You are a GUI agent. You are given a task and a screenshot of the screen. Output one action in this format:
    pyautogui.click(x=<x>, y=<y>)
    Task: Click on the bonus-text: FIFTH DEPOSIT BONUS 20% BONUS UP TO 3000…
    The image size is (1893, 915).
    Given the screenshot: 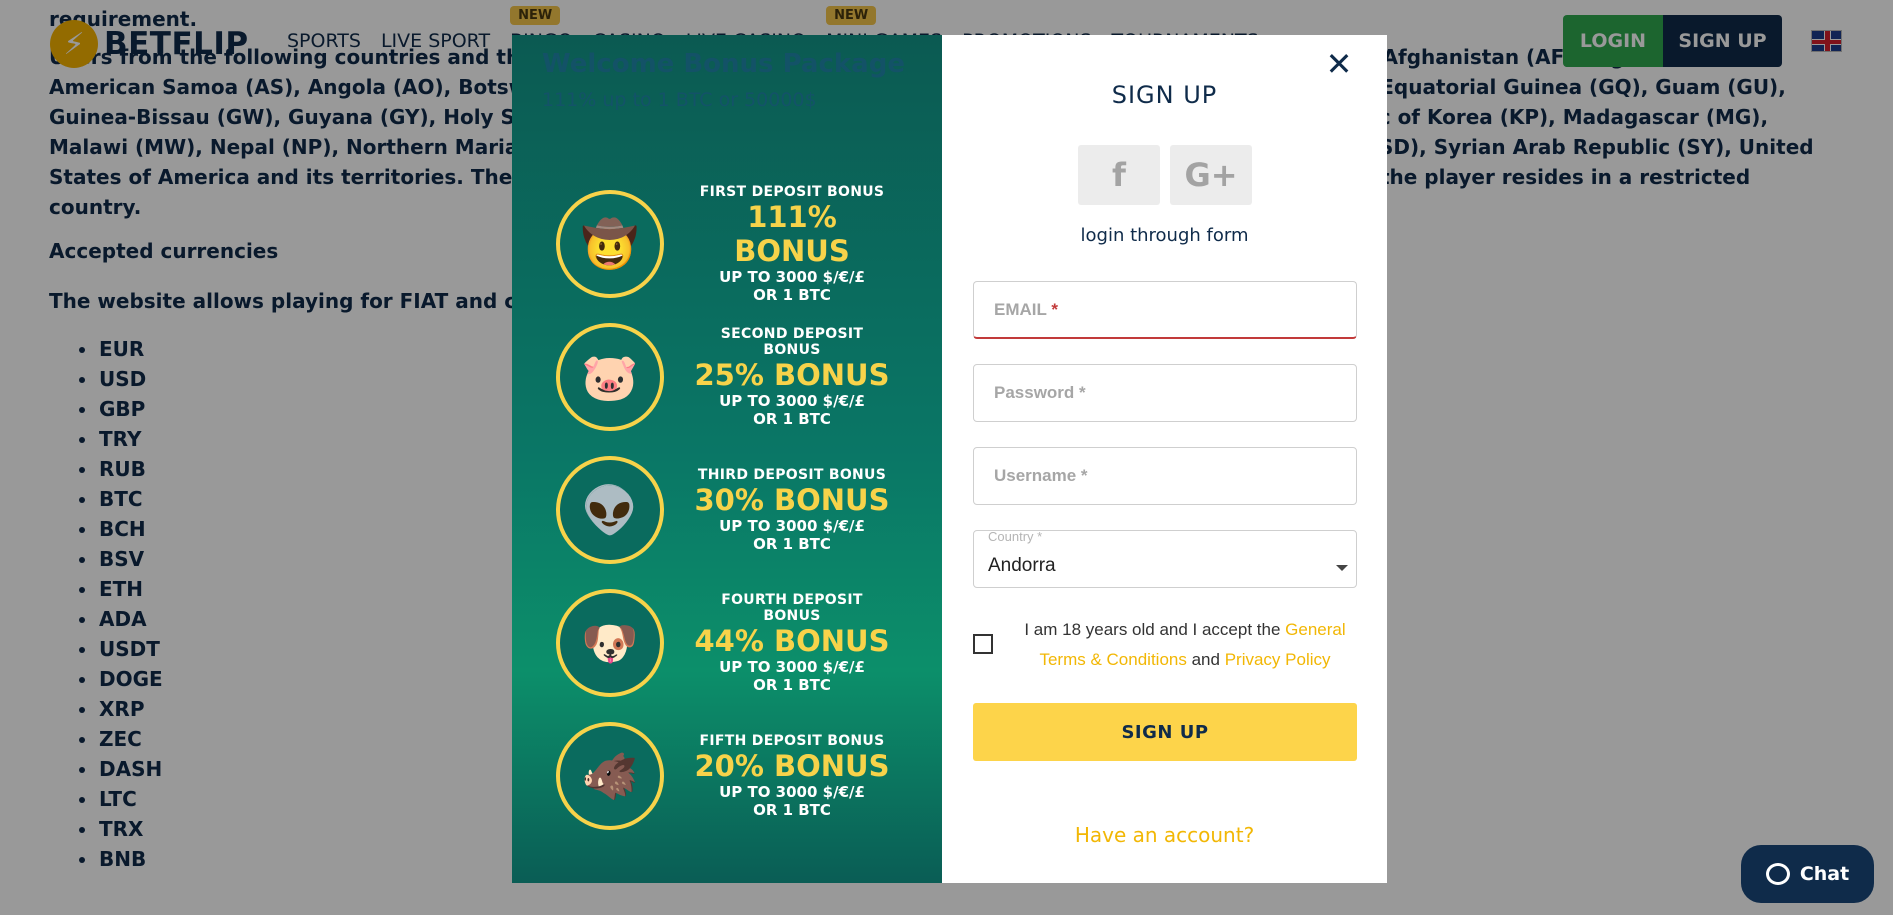 What is the action you would take?
    pyautogui.click(x=792, y=776)
    